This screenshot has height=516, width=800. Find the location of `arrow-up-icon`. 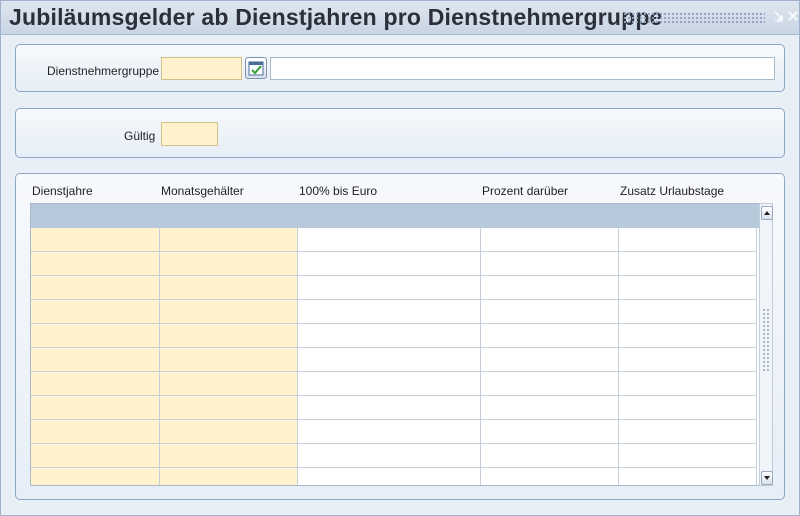

arrow-up-icon is located at coordinates (767, 213).